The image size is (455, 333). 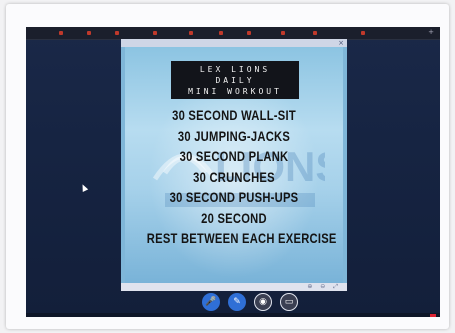 I want to click on exercise-line: 20 SECOND, so click(x=234, y=217).